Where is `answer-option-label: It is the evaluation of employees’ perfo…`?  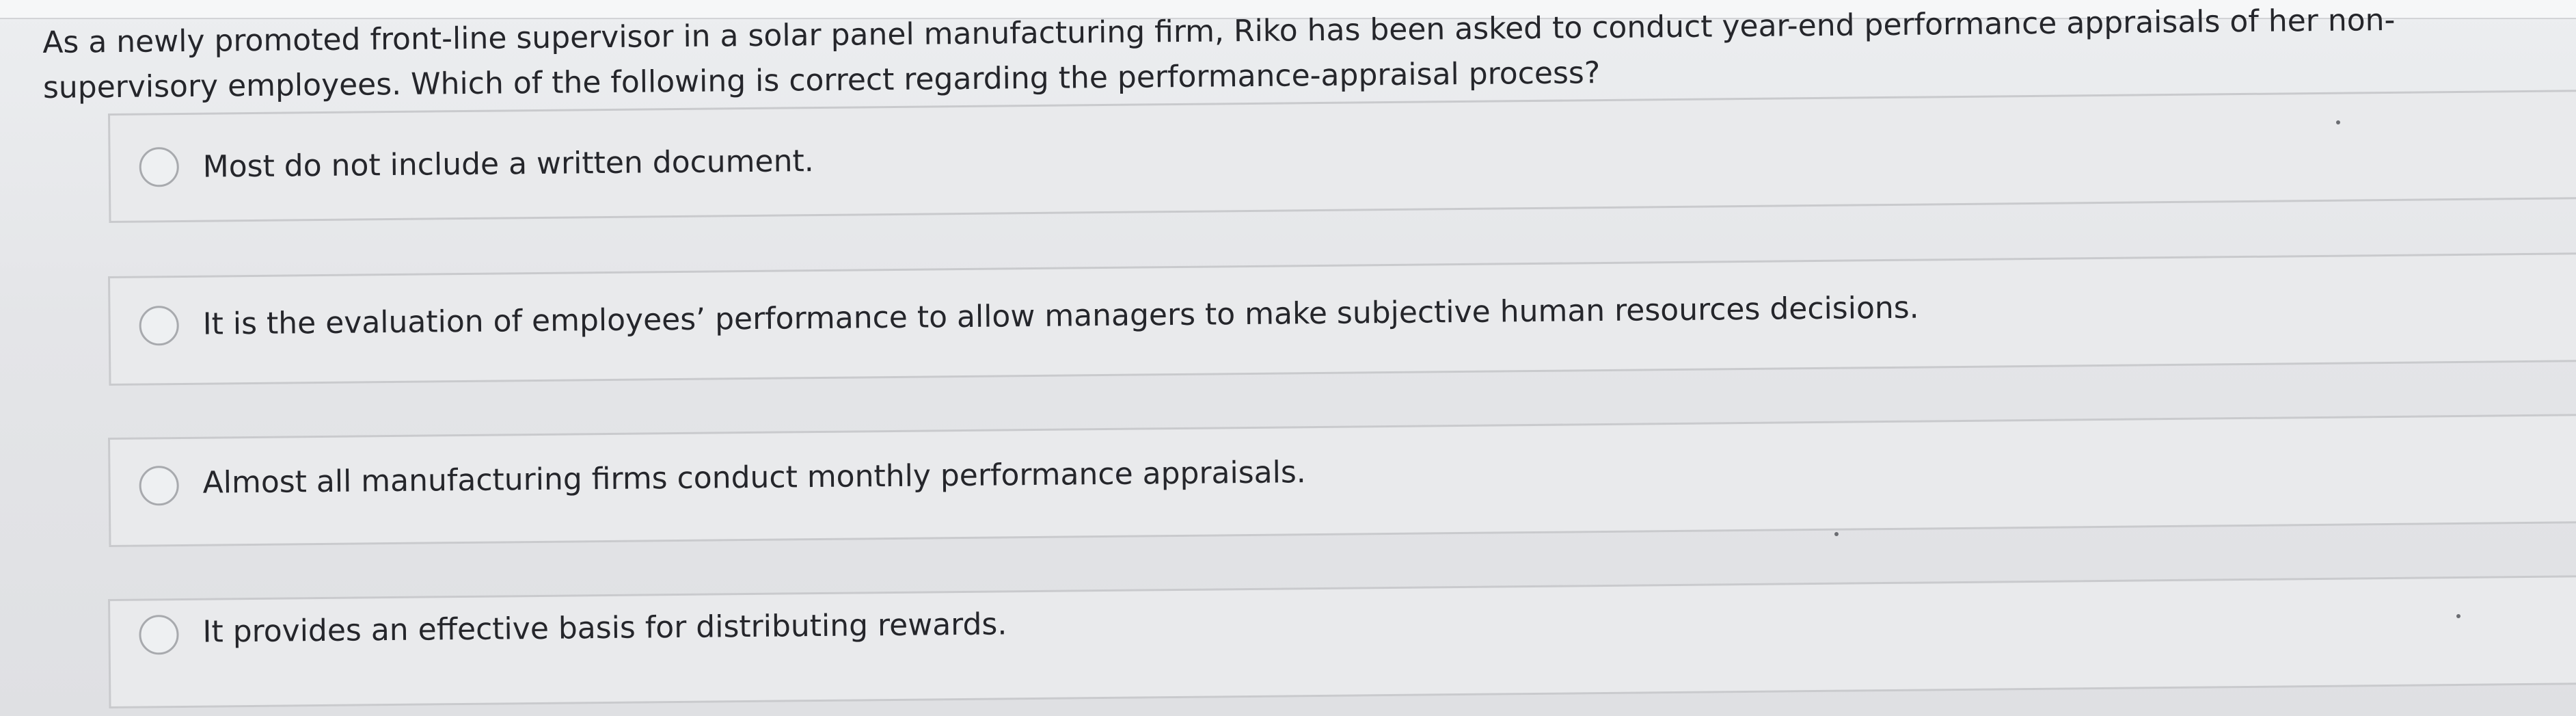
answer-option-label: It is the evaluation of employees’ perfo… is located at coordinates (1061, 316).